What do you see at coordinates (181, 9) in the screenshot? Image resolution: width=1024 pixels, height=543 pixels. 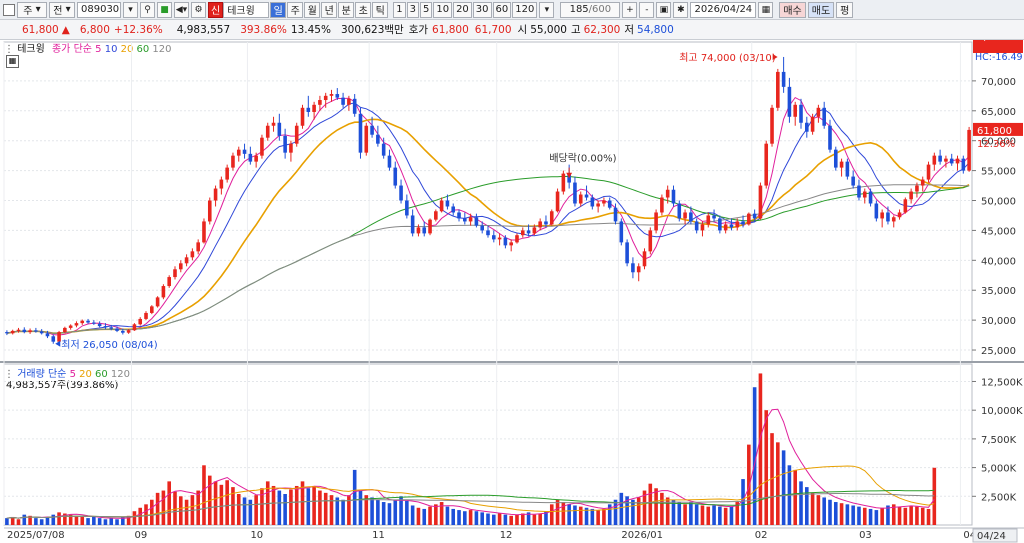 I see `speaker-icon: ◀▾` at bounding box center [181, 9].